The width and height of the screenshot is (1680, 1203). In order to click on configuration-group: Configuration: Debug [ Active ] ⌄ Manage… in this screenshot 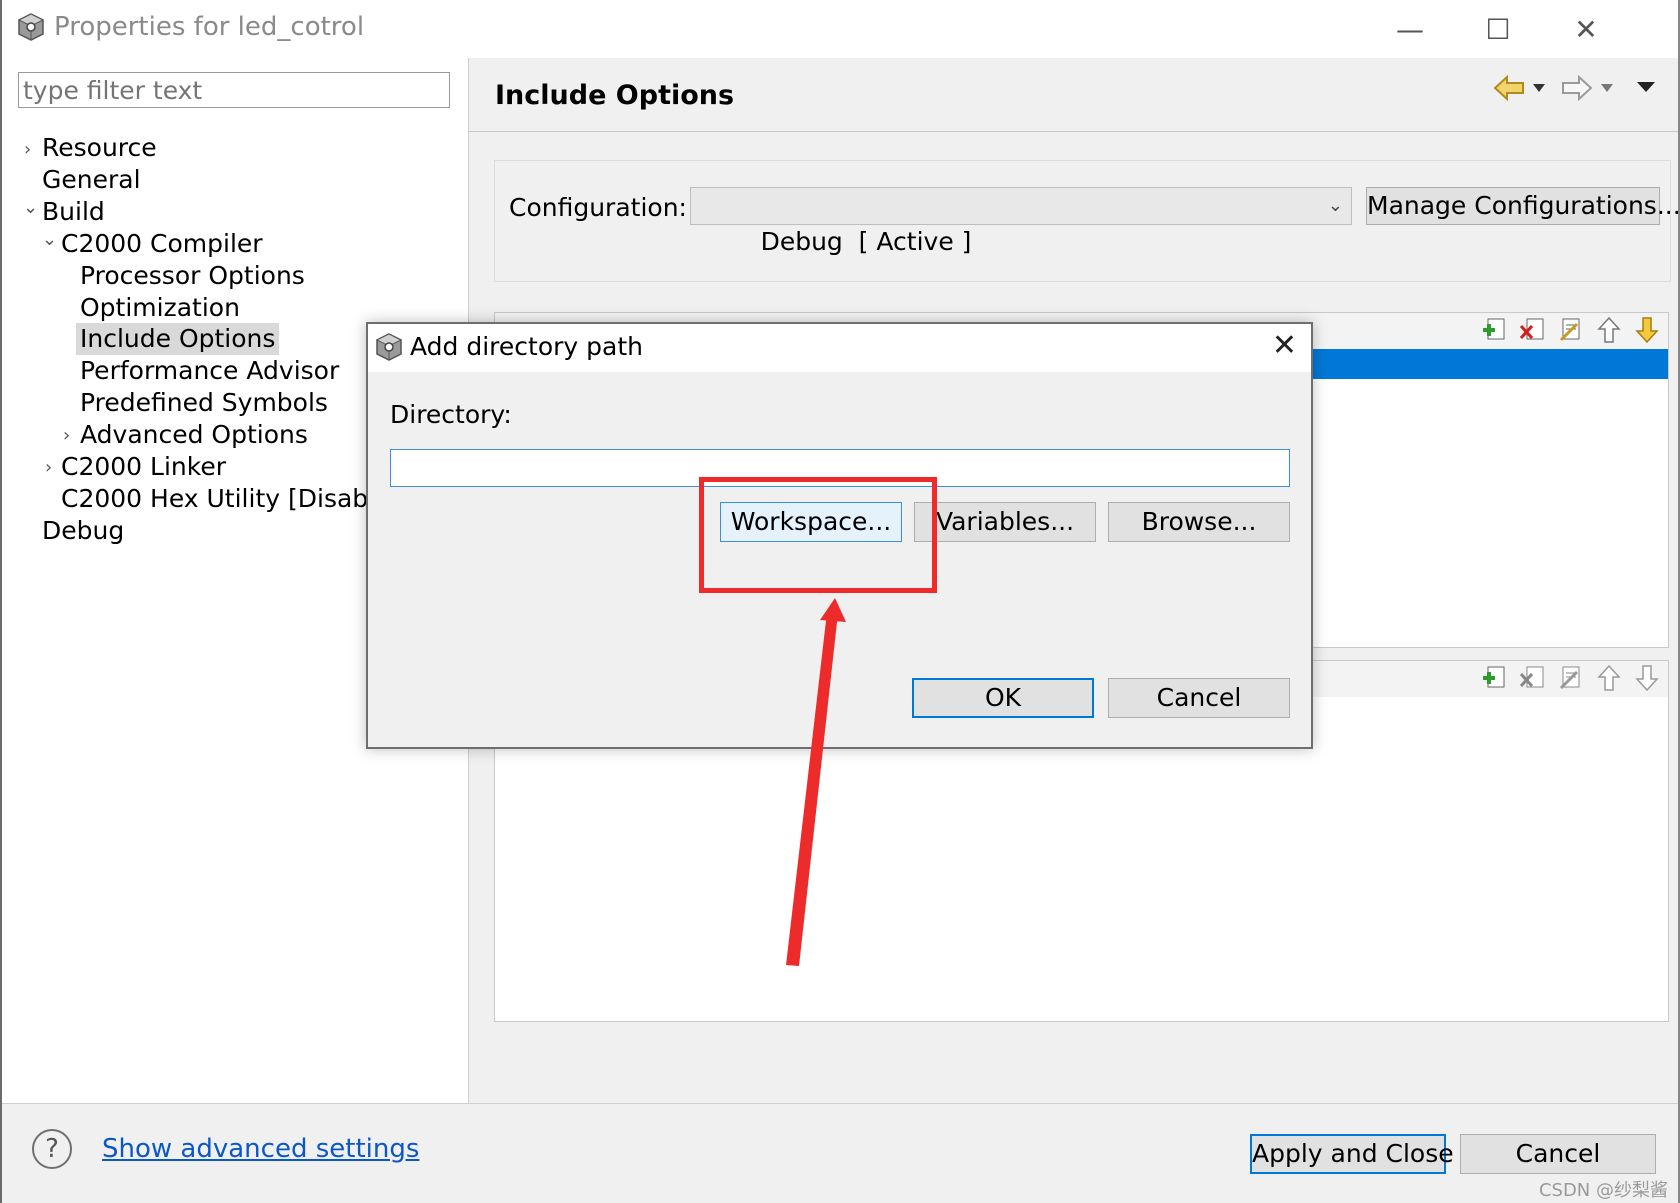, I will do `click(1086, 221)`.